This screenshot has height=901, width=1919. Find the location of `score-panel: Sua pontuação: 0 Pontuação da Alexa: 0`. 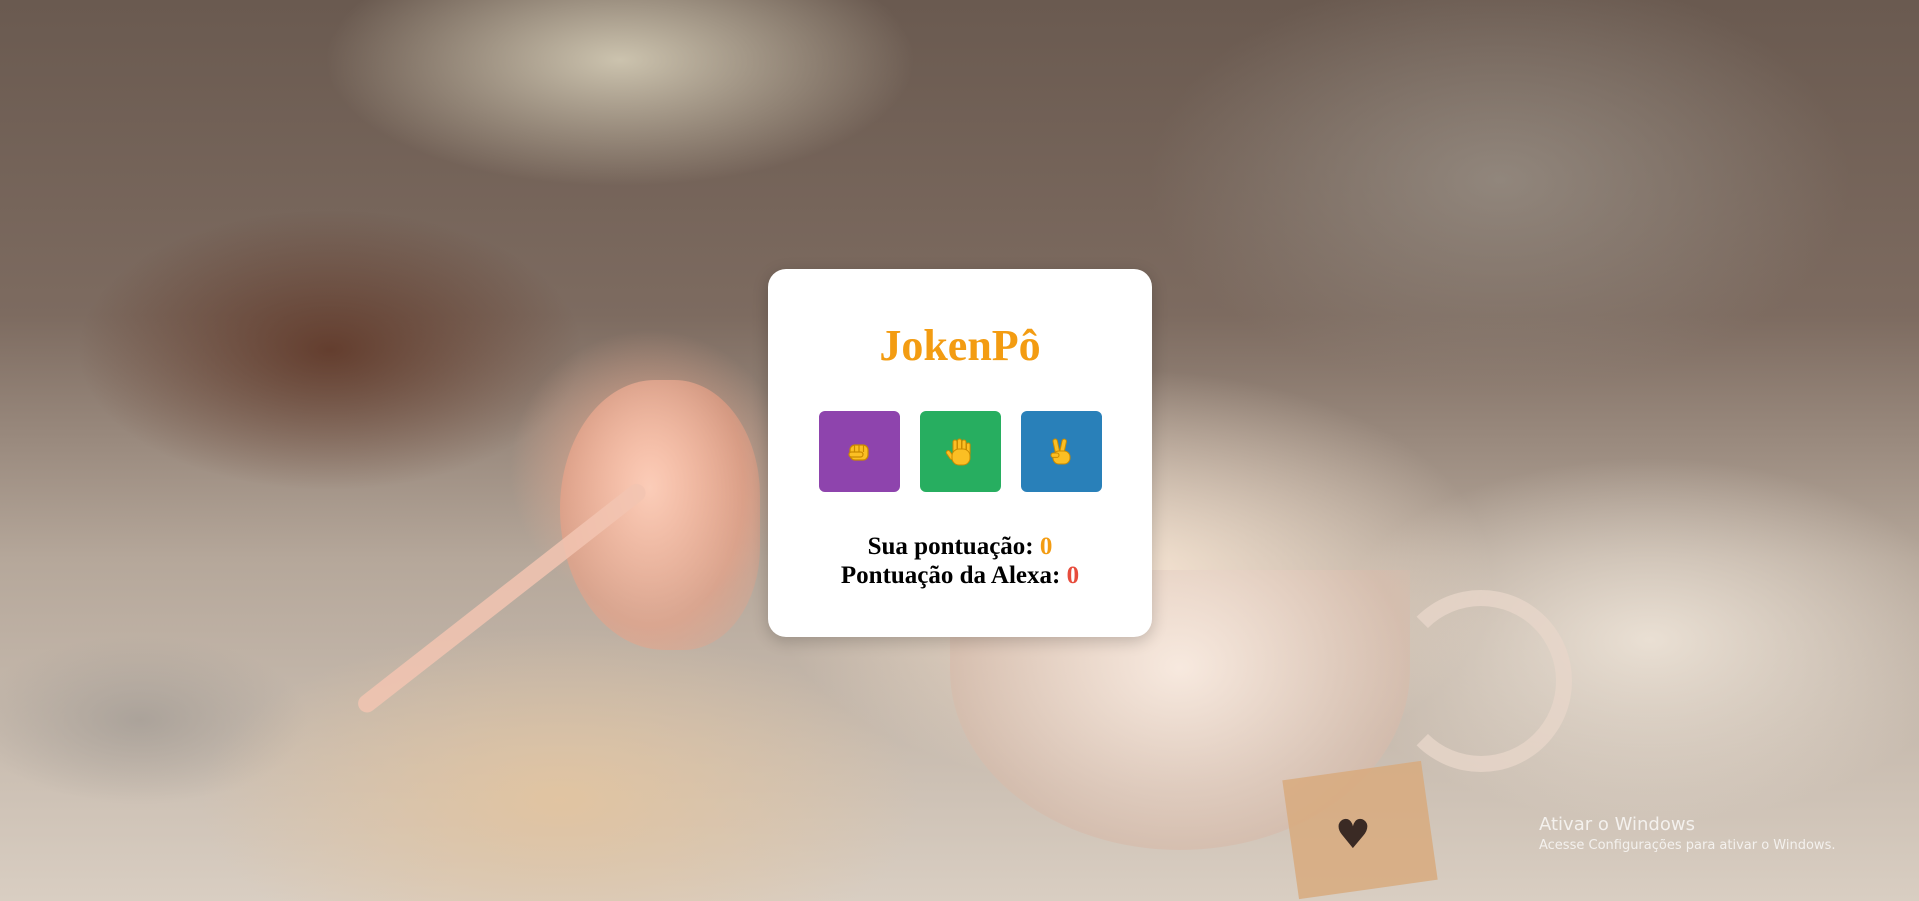

score-panel: Sua pontuação: 0 Pontuação da Alexa: 0 is located at coordinates (960, 561).